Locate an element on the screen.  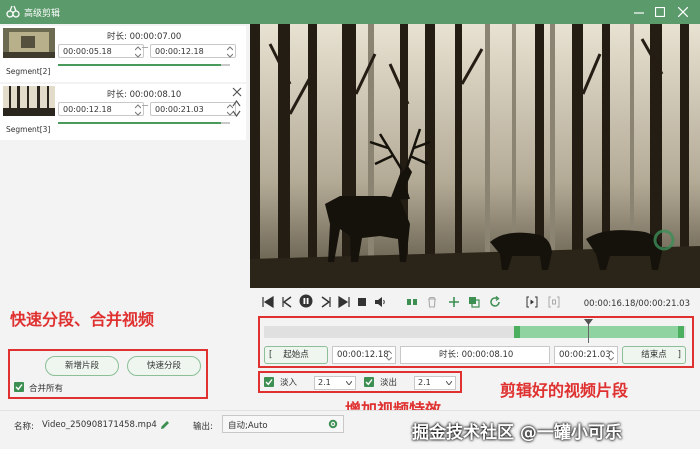
segment-end-time-field: 00:00:21.03 is located at coordinates (193, 109).